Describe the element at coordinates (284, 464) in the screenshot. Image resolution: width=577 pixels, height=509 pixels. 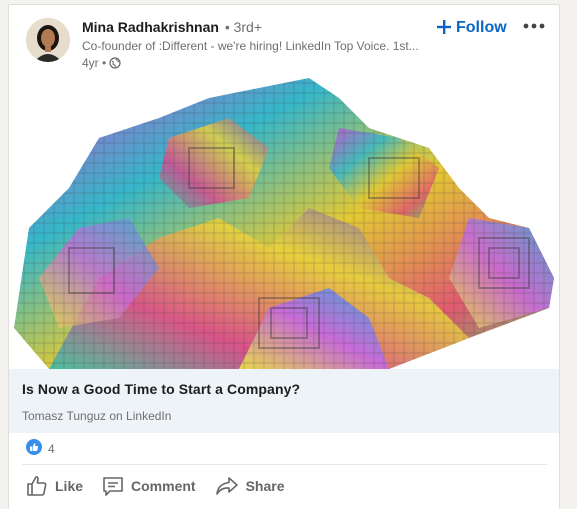
I see `divider` at that location.